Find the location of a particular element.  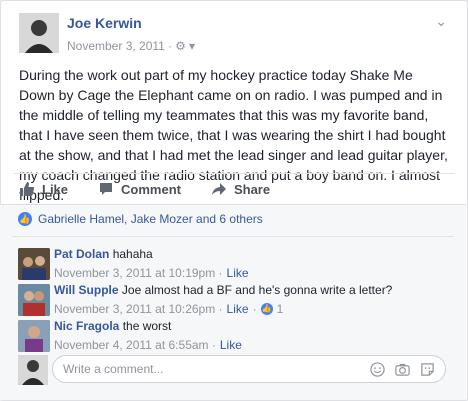

post-date: November 3, 2011 · is located at coordinates (119, 46).